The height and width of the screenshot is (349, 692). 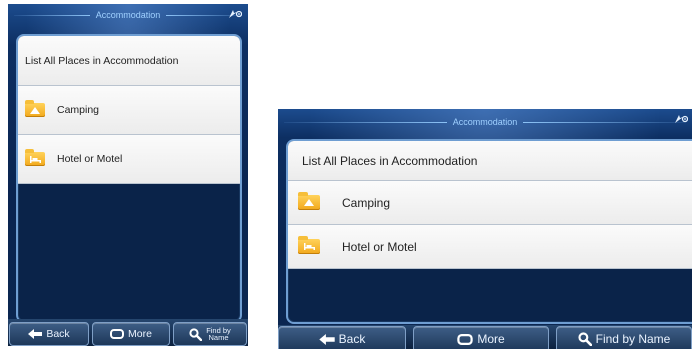 I want to click on title-divider-right, so click(x=604, y=122).